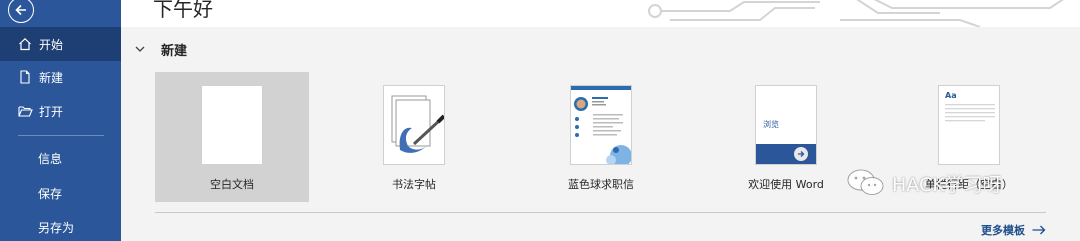 Image resolution: width=1080 pixels, height=241 pixels. Describe the element at coordinates (51, 111) in the screenshot. I see `sidebar-item-label: 打开` at that location.